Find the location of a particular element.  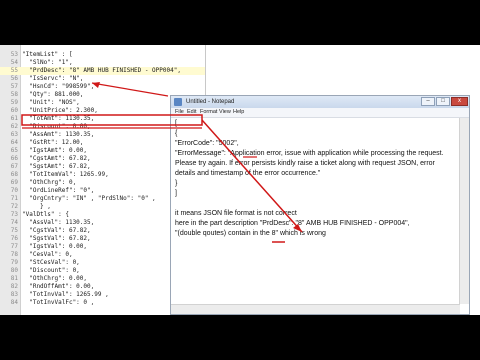

code-text: "GstRt": 12.00, is located at coordinates (53, 142).